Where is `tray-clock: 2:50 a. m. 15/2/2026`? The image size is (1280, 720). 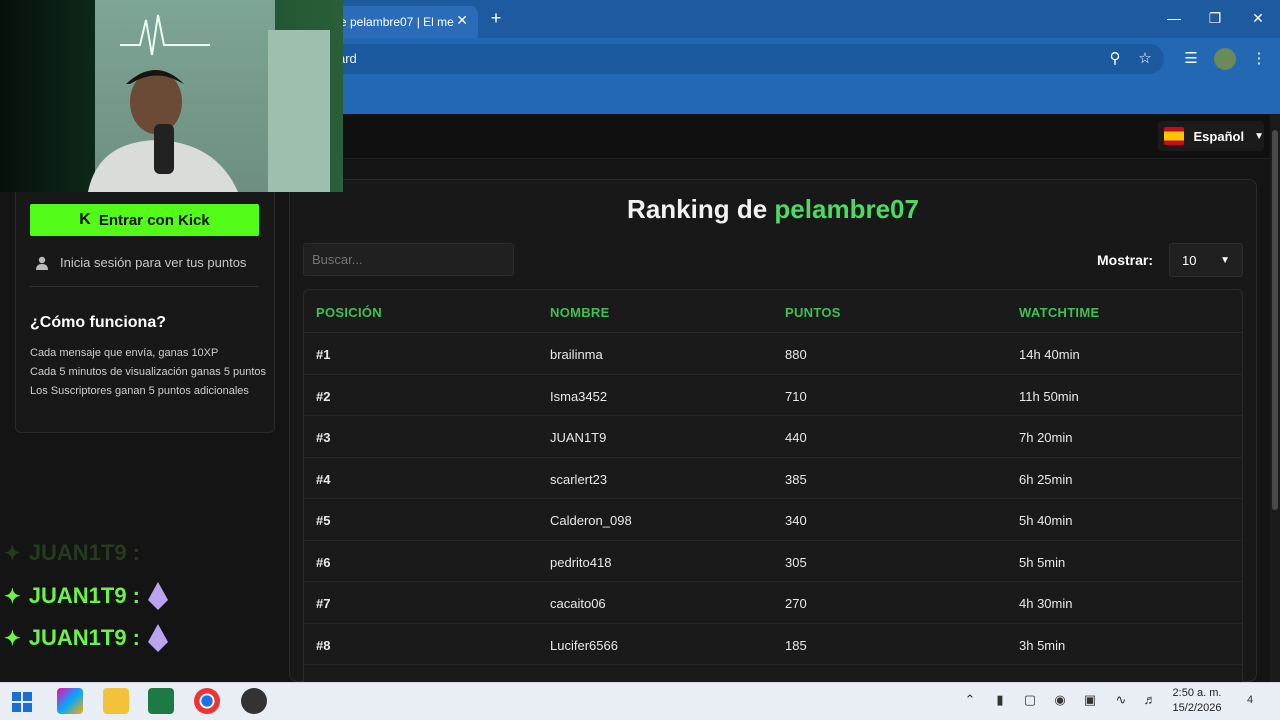 tray-clock: 2:50 a. m. 15/2/2026 is located at coordinates (1197, 701).